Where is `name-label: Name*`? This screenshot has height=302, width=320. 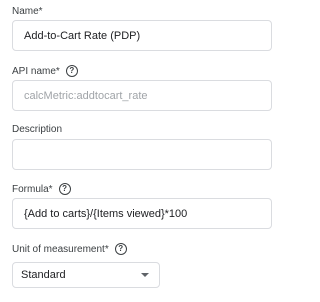
name-label: Name* is located at coordinates (27, 11).